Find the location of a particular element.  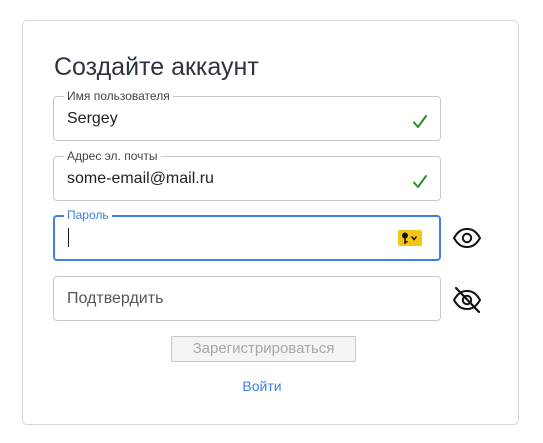

confirm-placeholder: Подтвердить is located at coordinates (115, 298).